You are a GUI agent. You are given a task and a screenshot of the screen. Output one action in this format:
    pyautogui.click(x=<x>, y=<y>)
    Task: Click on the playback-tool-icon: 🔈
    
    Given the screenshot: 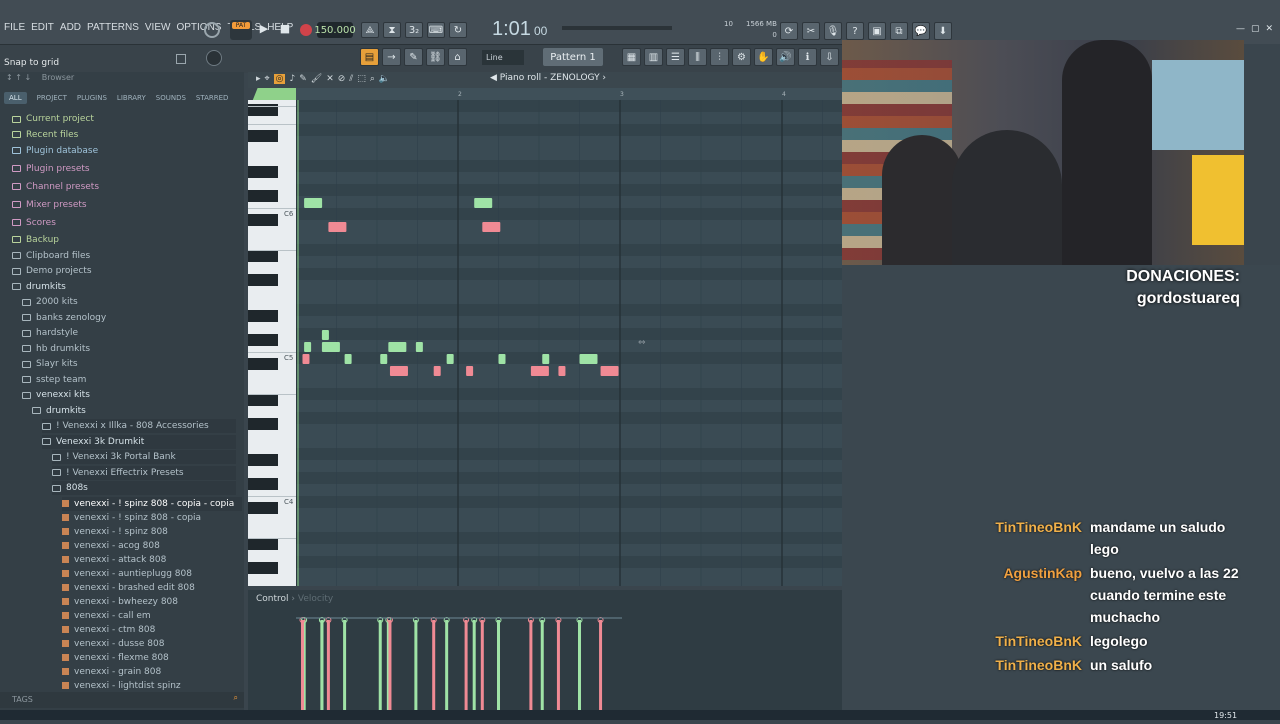 What is the action you would take?
    pyautogui.click(x=384, y=79)
    